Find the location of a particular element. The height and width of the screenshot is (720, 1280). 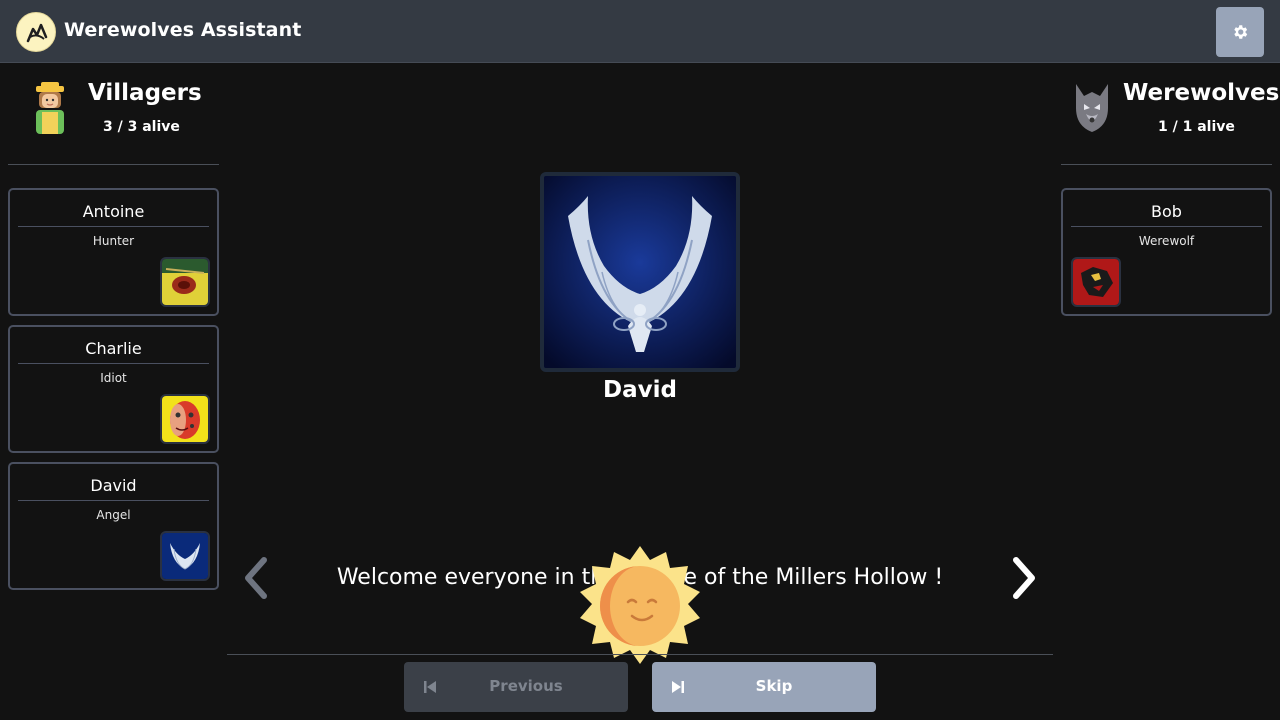

skip-button: Skip is located at coordinates (764, 687).